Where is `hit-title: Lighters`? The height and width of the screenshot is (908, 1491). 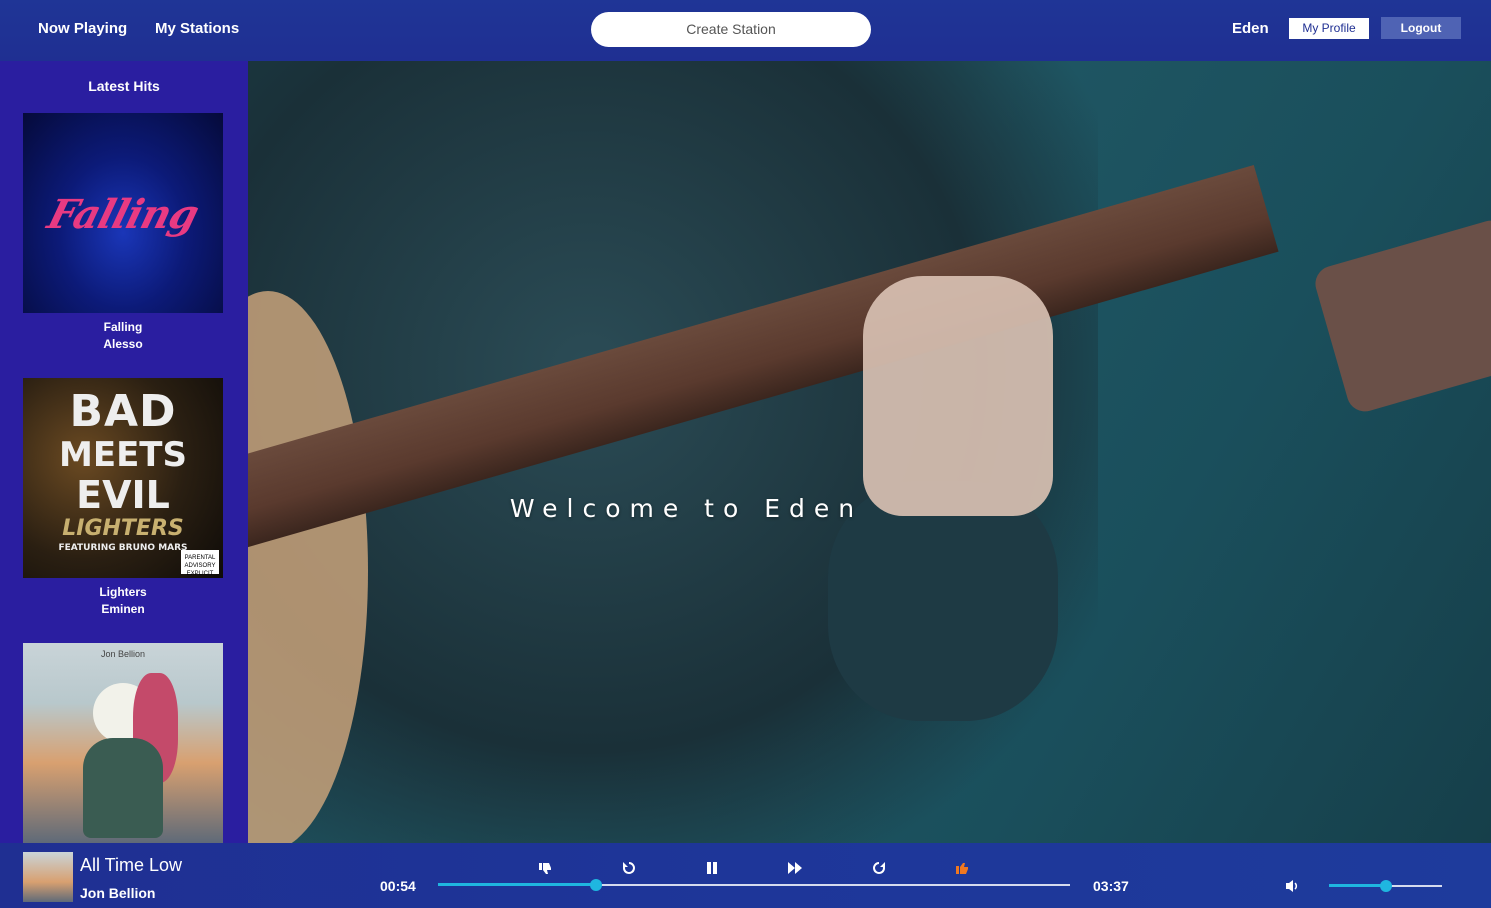
hit-title: Lighters is located at coordinates (123, 592).